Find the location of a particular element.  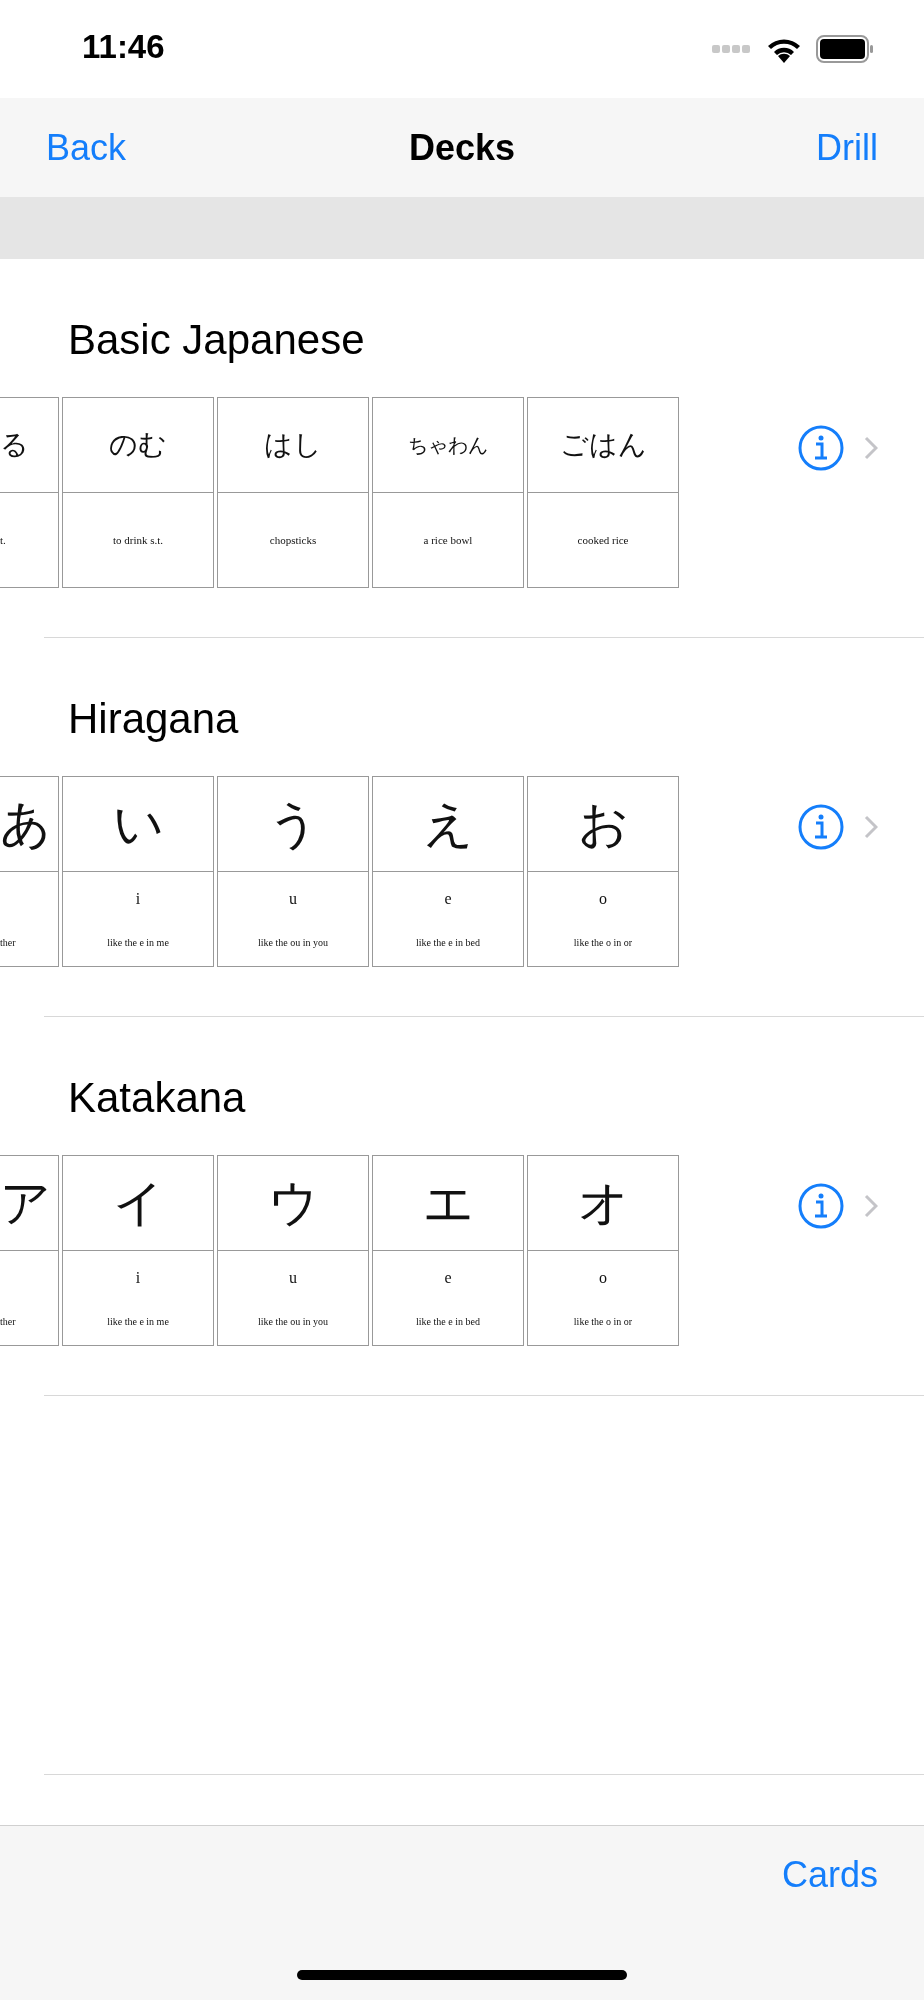

card-front-text: お is located at coordinates (603, 824).